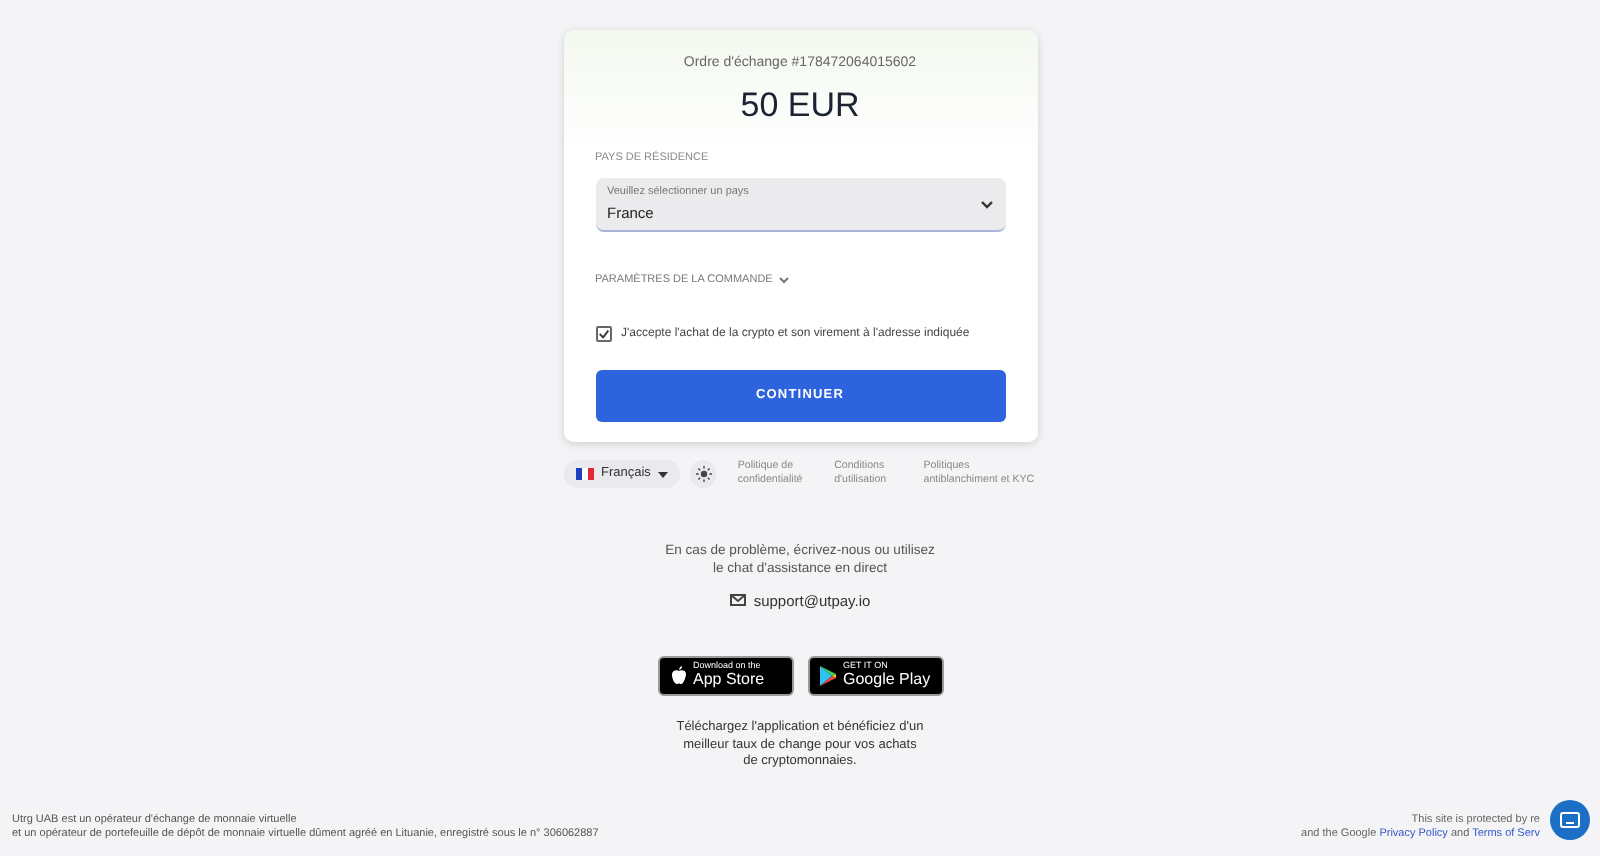  I want to click on flag-icon, so click(584, 474).